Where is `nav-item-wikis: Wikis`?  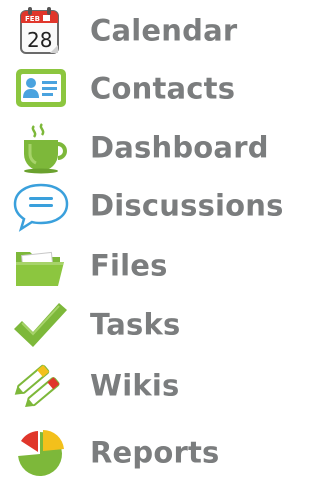 nav-item-wikis: Wikis is located at coordinates (139, 386).